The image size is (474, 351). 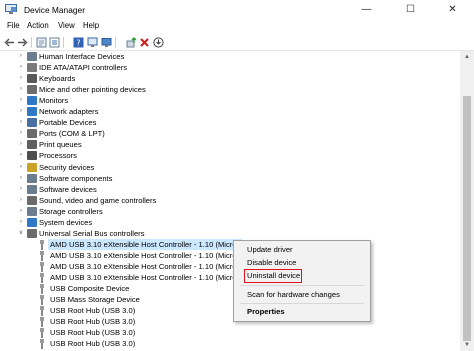 I want to click on tree-category-row: › Storage controllers, so click(x=230, y=211).